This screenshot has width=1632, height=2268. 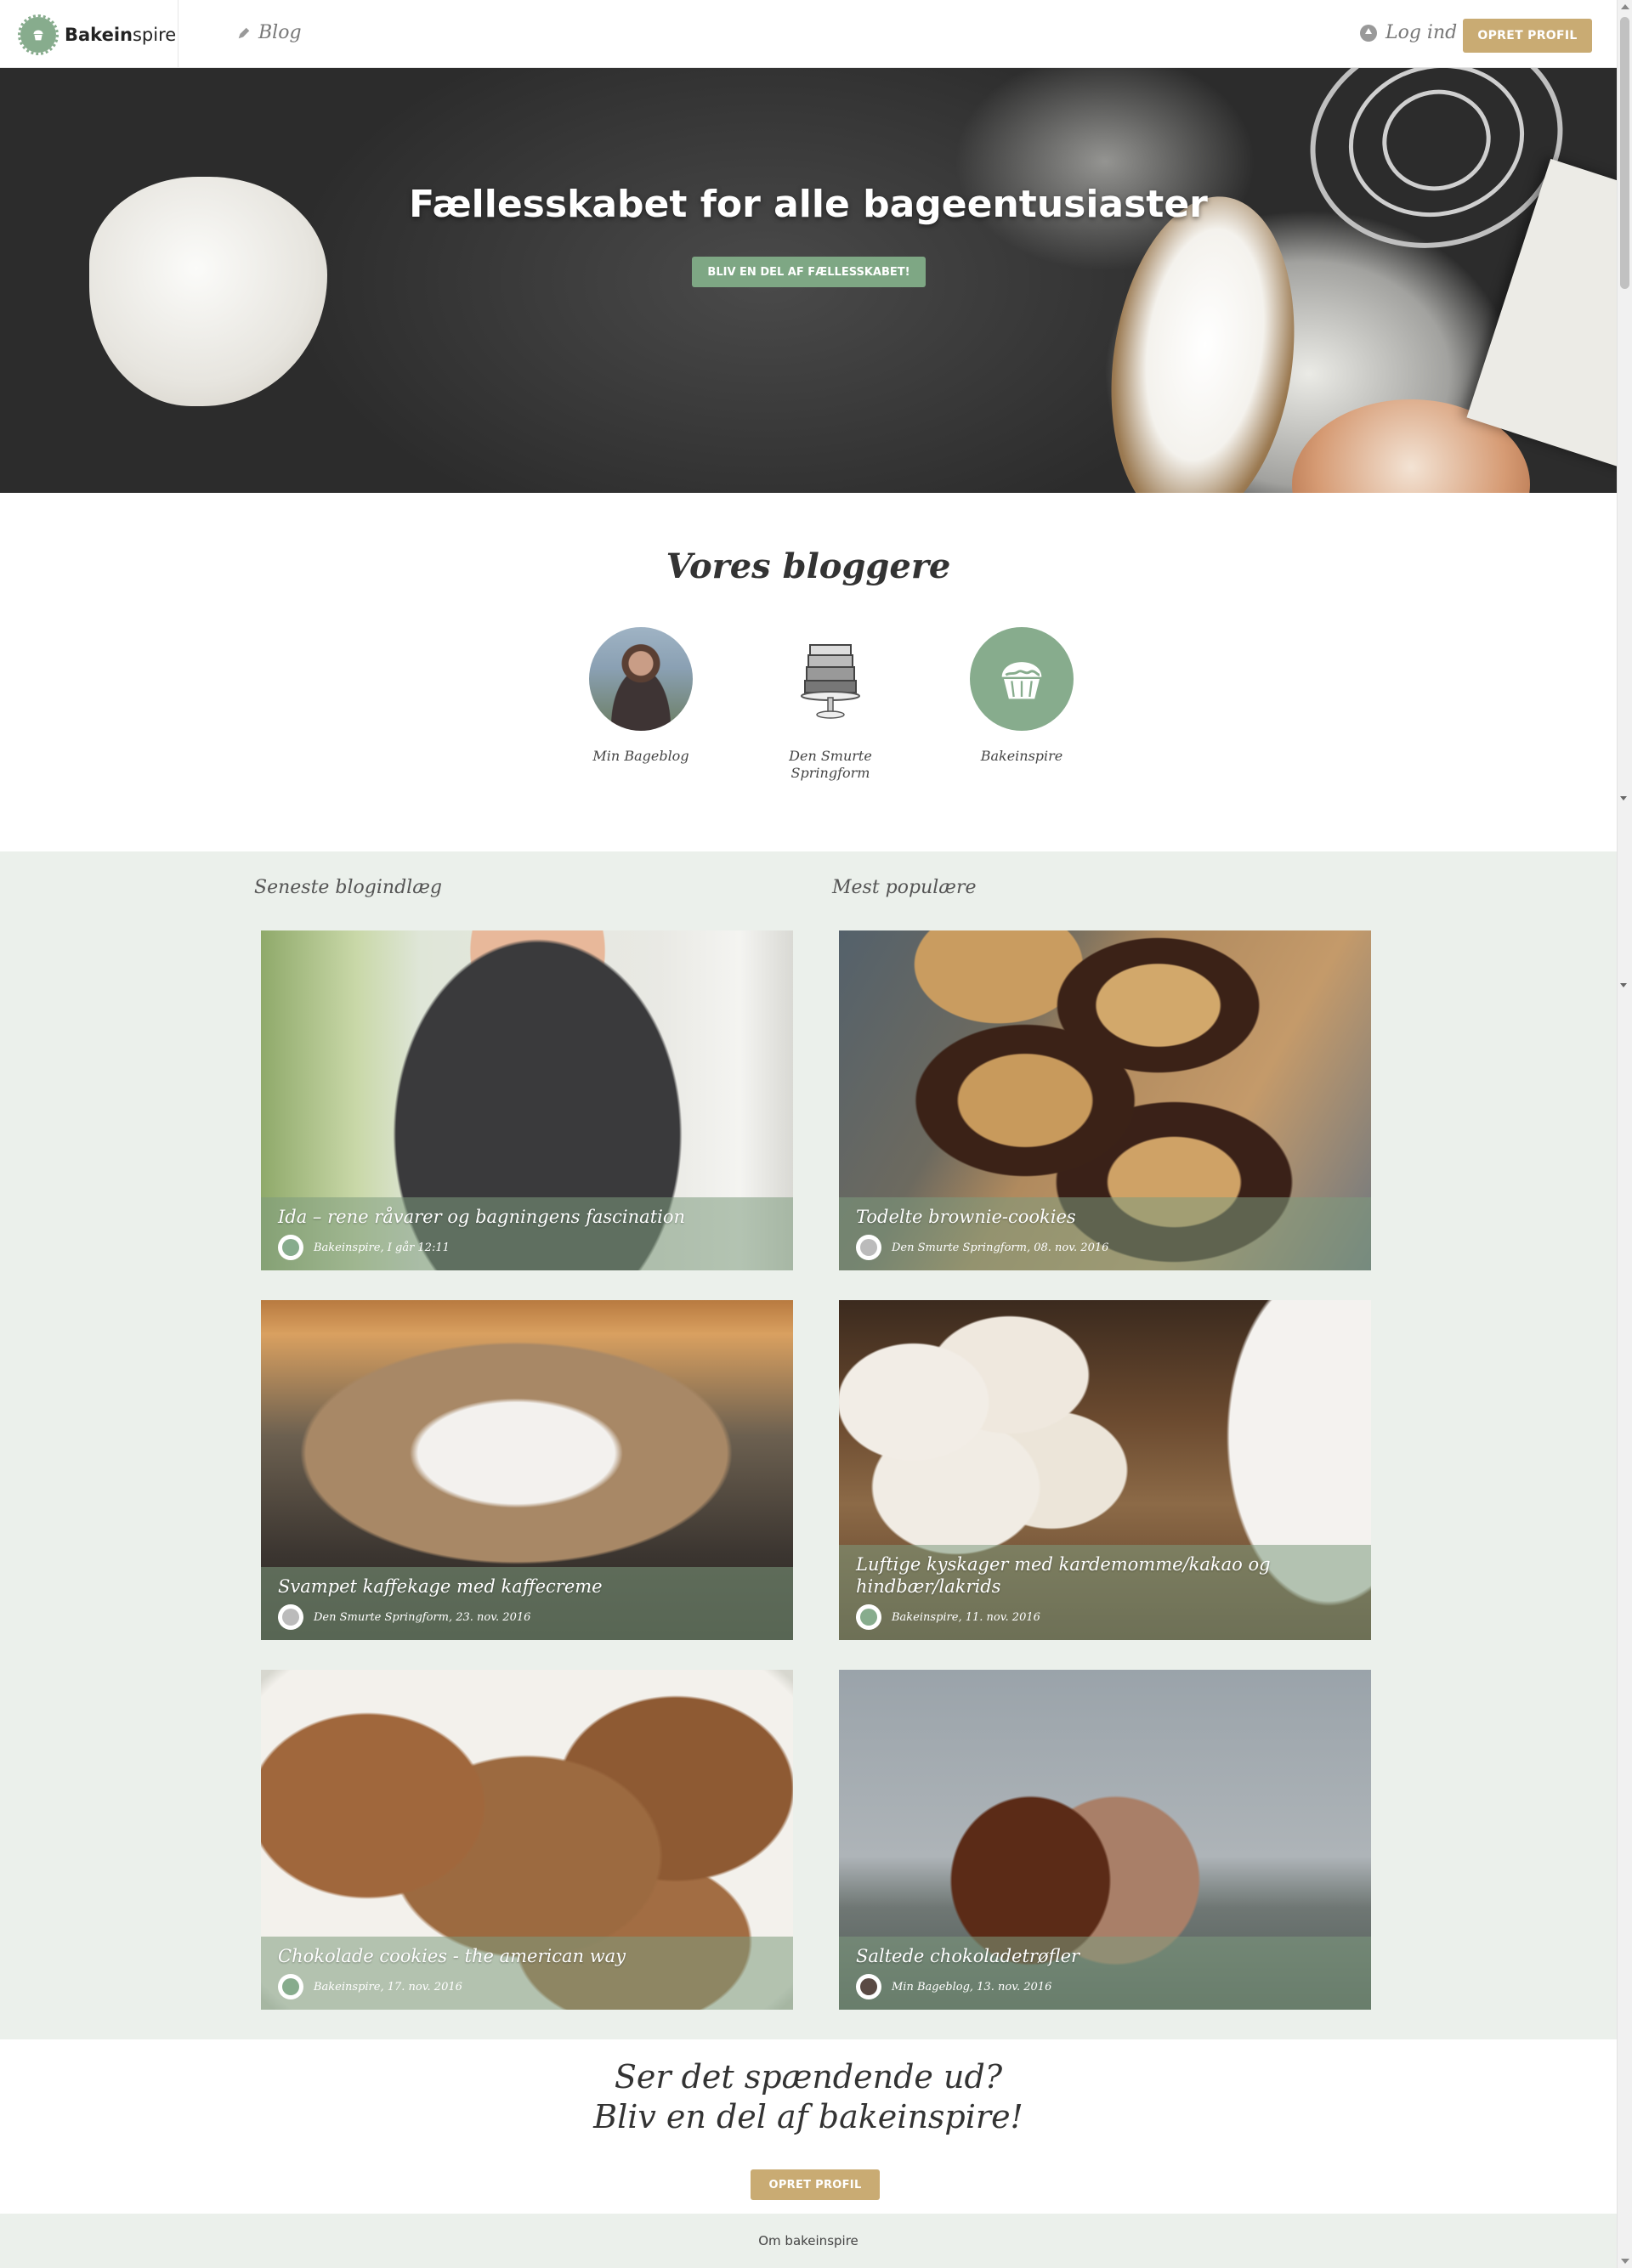 What do you see at coordinates (815, 2184) in the screenshot?
I see `cta-signup-button: OPRET PROFIL` at bounding box center [815, 2184].